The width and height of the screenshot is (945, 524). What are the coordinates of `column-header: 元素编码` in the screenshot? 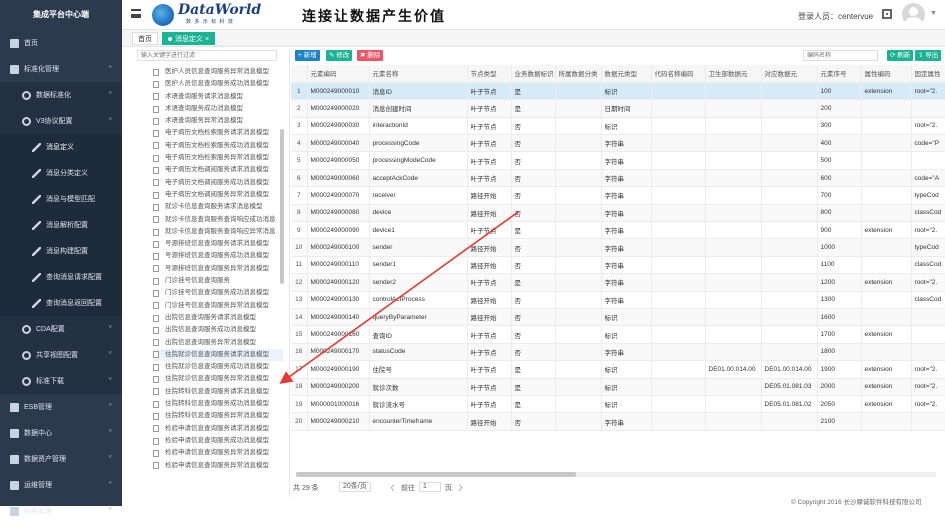 It's located at (338, 74).